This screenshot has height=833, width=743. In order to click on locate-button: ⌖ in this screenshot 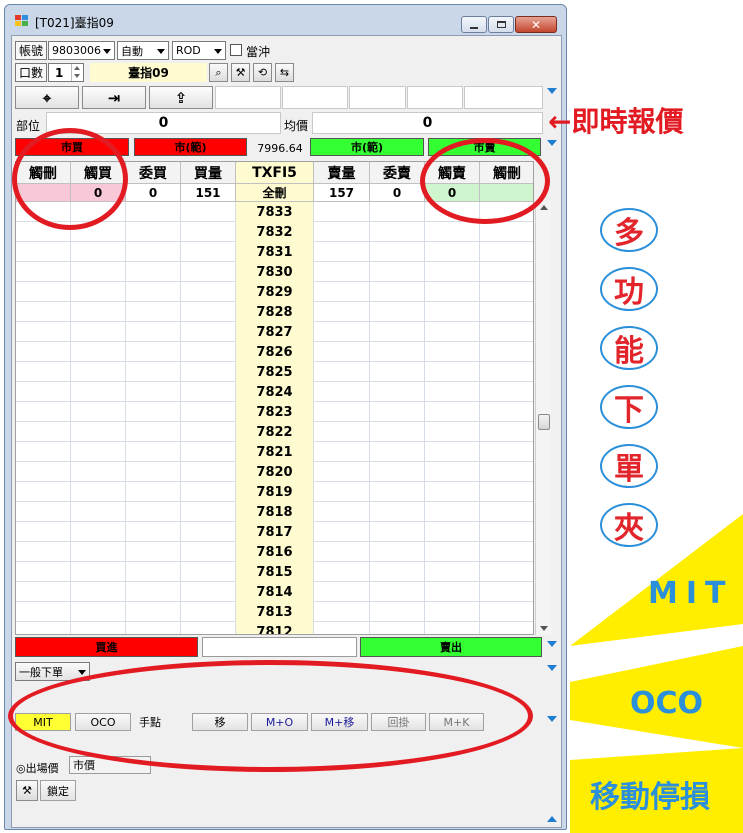, I will do `click(47, 97)`.